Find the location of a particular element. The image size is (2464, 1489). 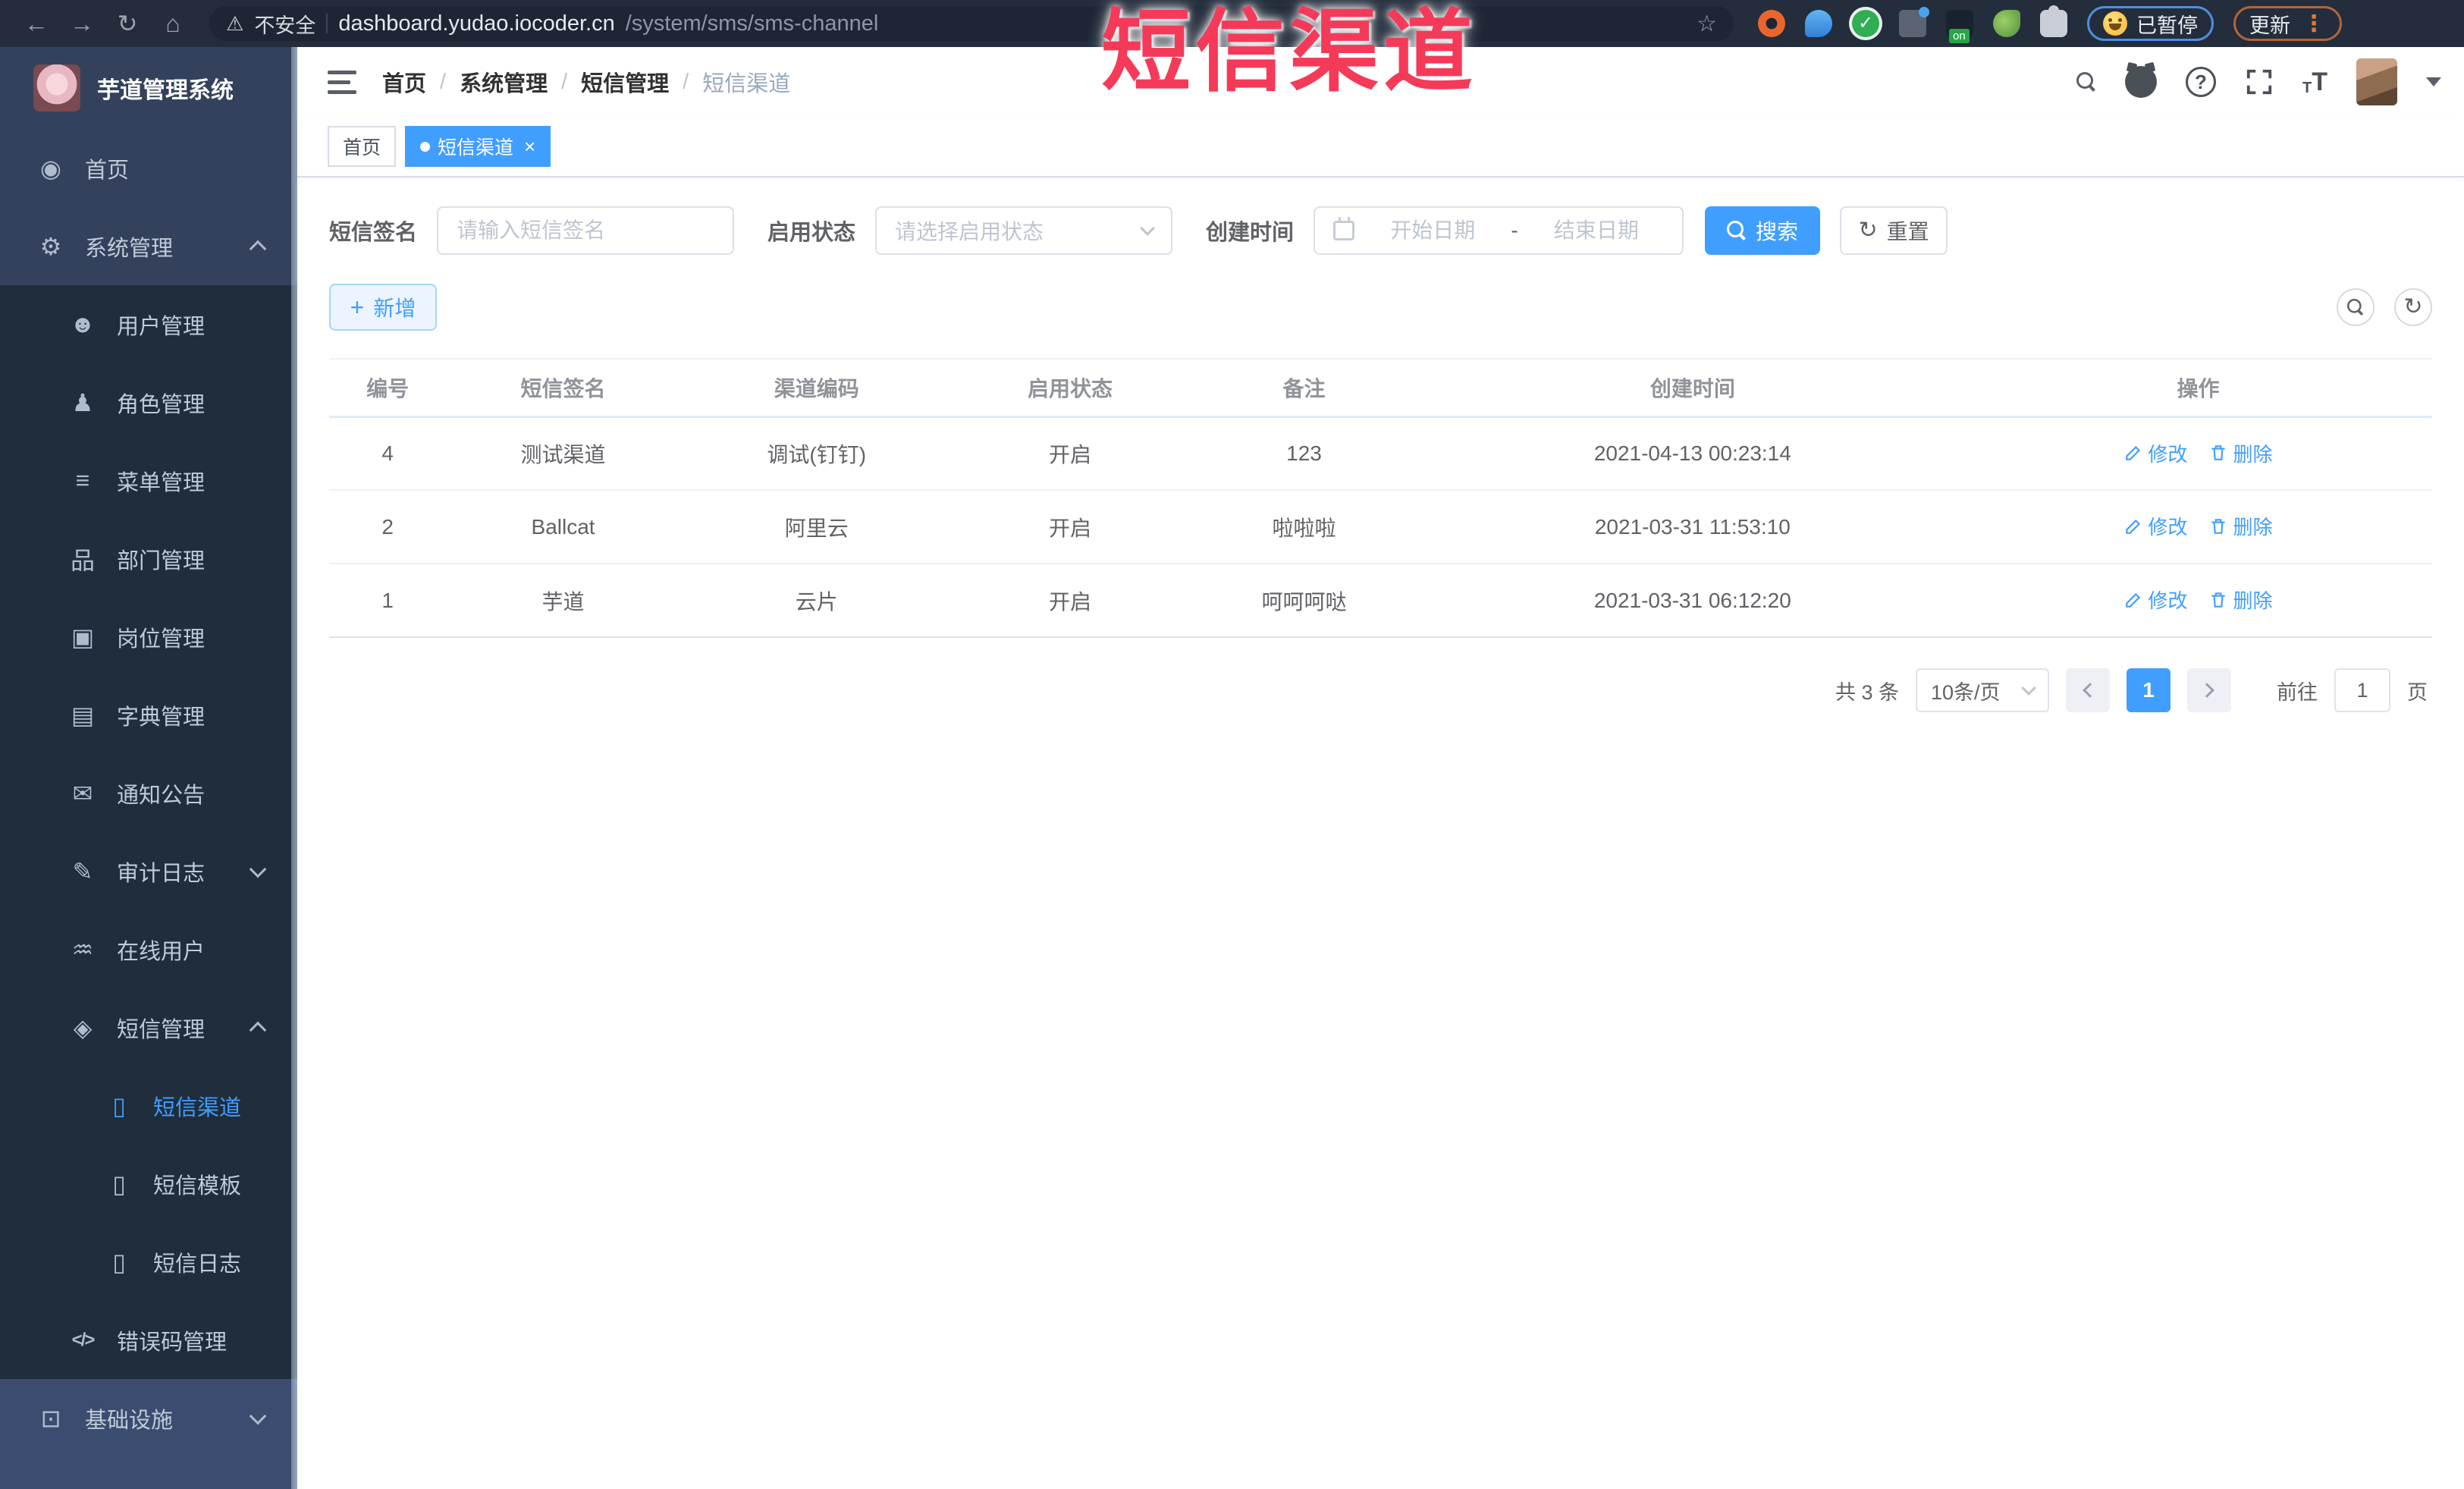

help-icon is located at coordinates (2201, 82).